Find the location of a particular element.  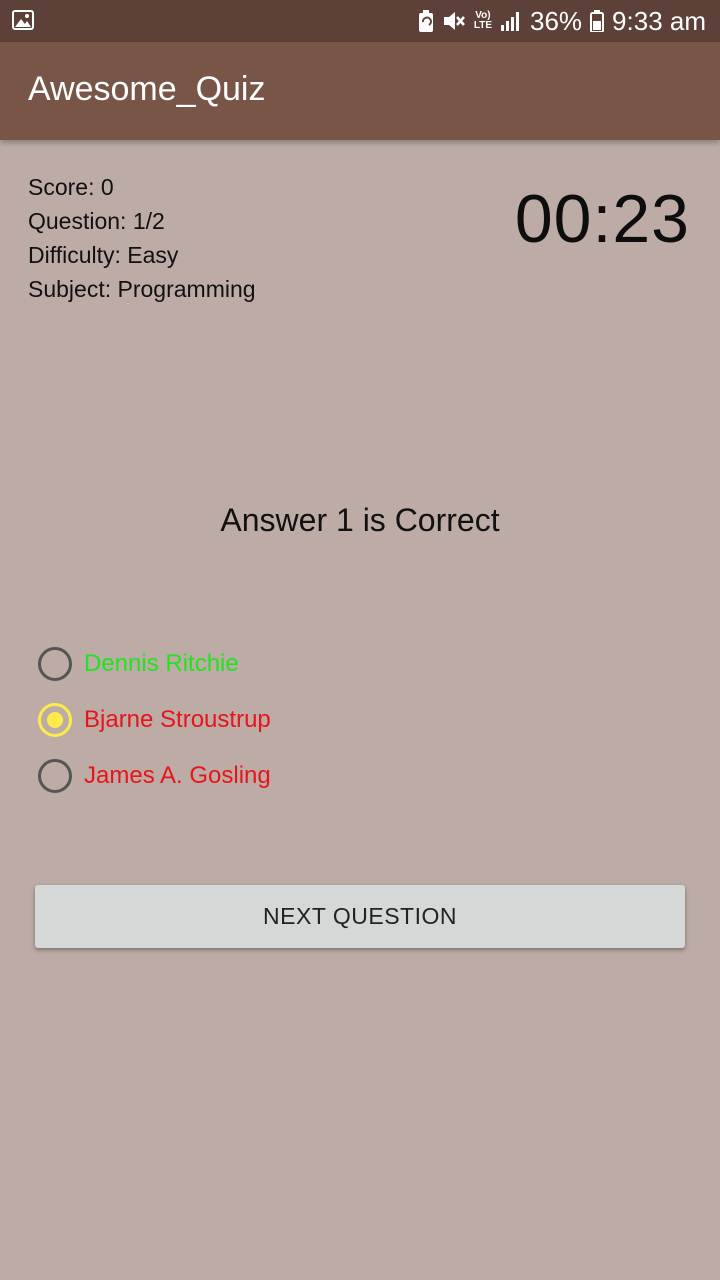

difficulty-label: Difficulty: Easy is located at coordinates (103, 255).